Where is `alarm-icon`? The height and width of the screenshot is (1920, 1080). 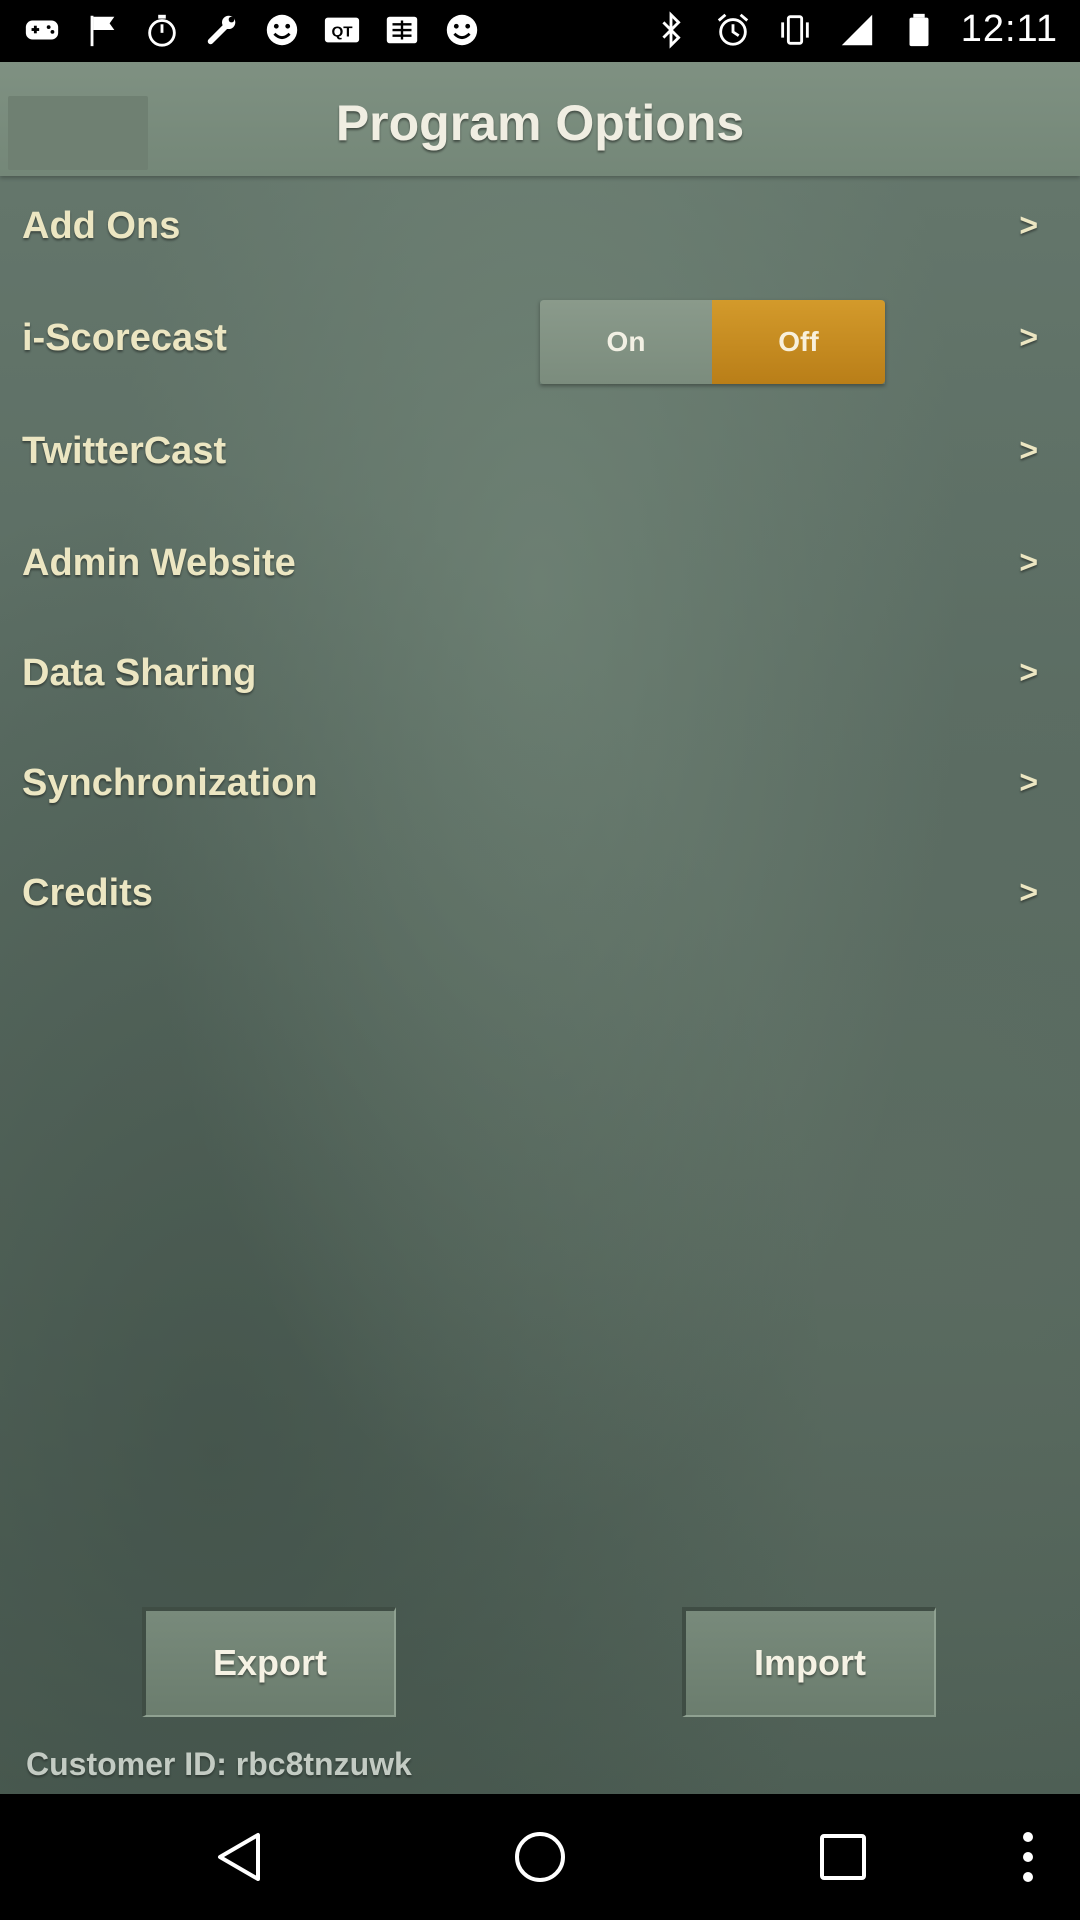 alarm-icon is located at coordinates (733, 30).